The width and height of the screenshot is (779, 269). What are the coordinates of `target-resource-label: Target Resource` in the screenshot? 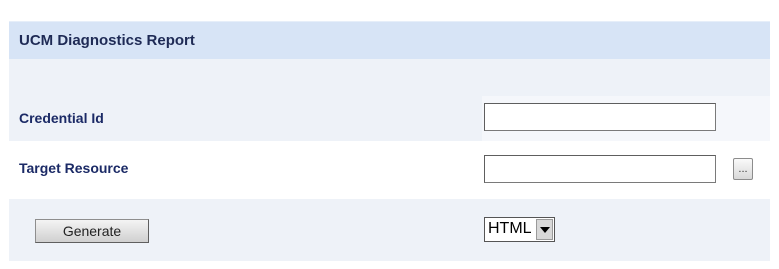 It's located at (74, 168).